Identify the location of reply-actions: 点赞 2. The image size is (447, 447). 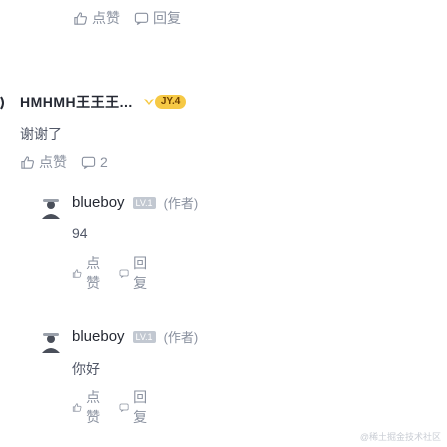
(71, 162).